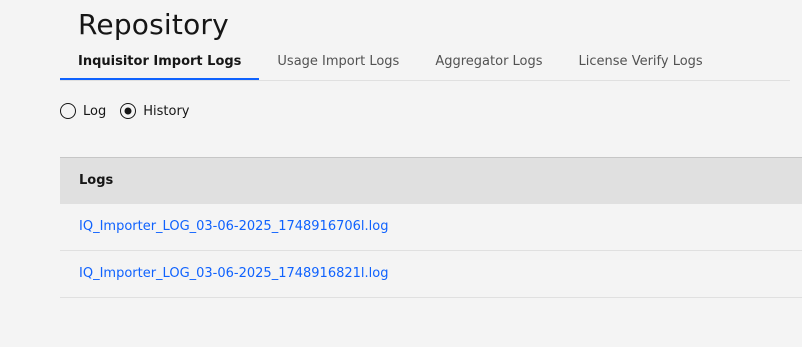 This screenshot has height=347, width=802. I want to click on view-radio-group: Log History, so click(131, 111).